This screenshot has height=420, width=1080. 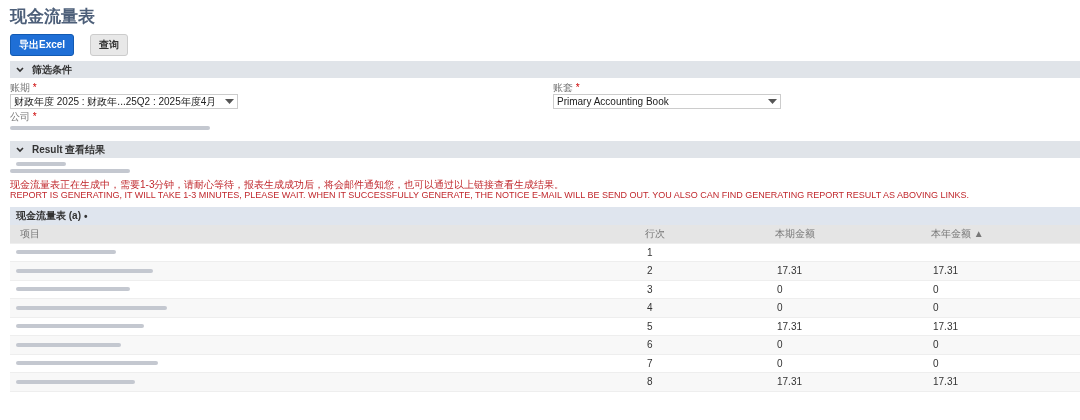 What do you see at coordinates (843, 233) in the screenshot?
I see `column-header: 本期金额` at bounding box center [843, 233].